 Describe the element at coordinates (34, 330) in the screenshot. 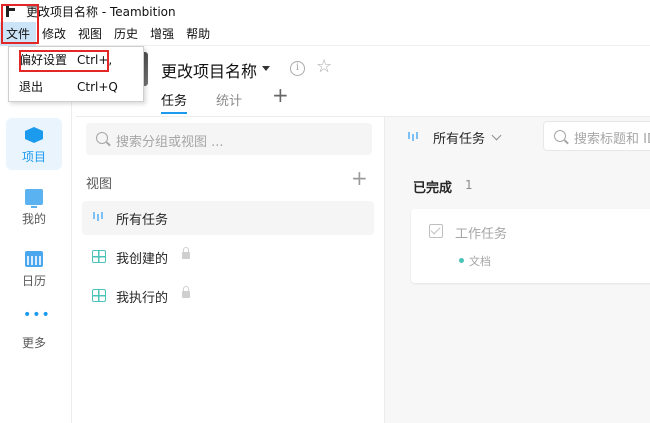

I see `nav-item-more: 更多` at that location.